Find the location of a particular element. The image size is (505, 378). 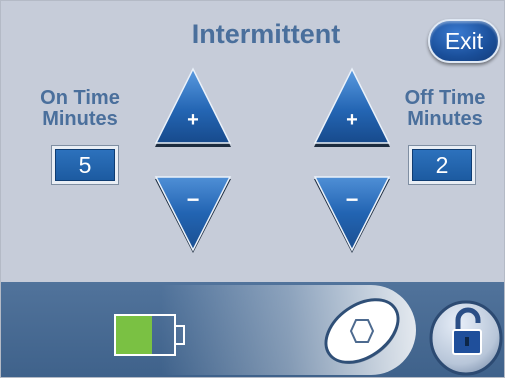

off-time-decrease-symbol: − is located at coordinates (352, 199).